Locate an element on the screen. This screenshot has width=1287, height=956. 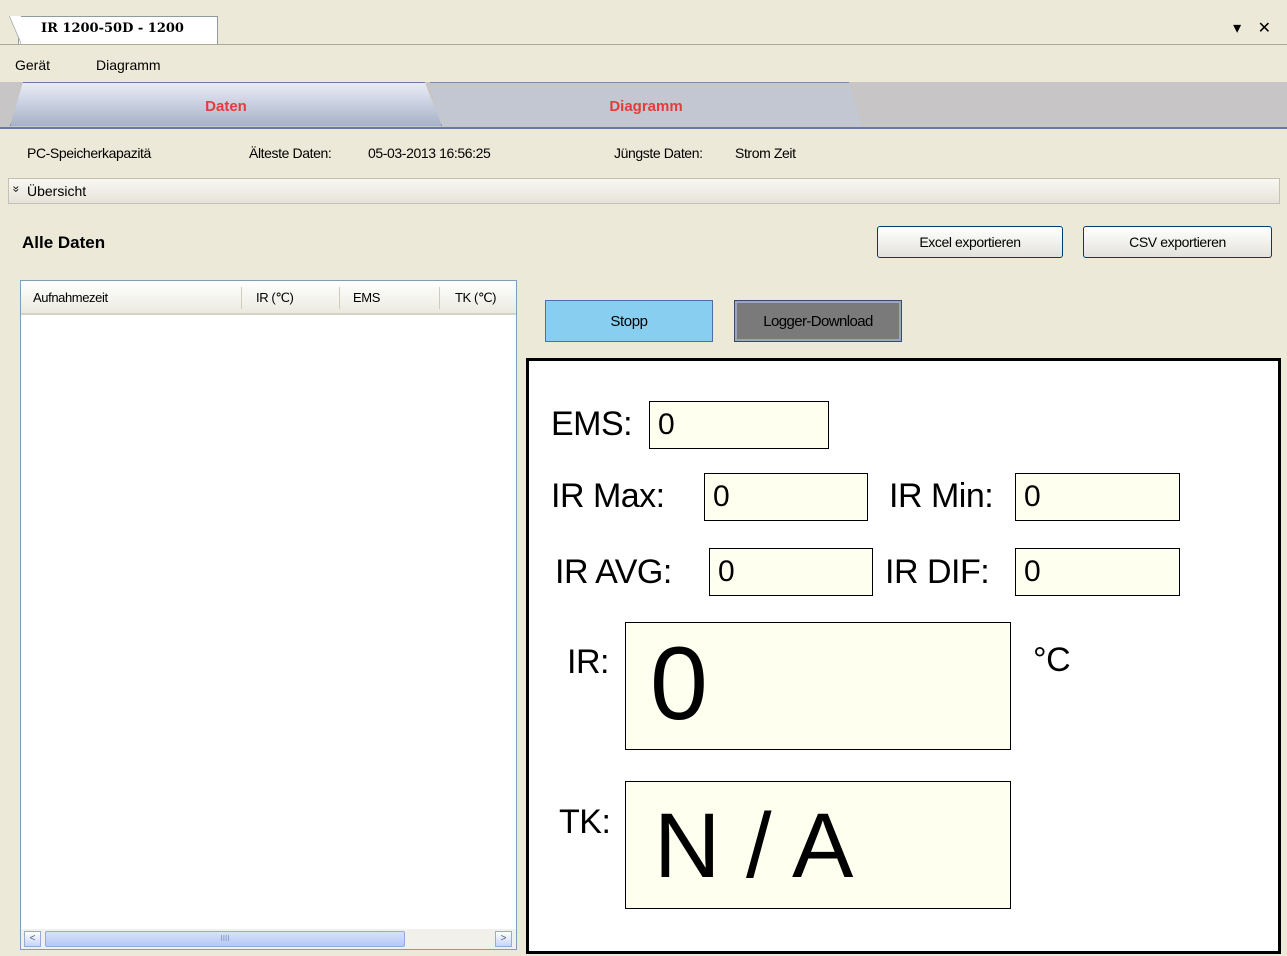
chevron-down-icon: » is located at coordinates (16, 189).